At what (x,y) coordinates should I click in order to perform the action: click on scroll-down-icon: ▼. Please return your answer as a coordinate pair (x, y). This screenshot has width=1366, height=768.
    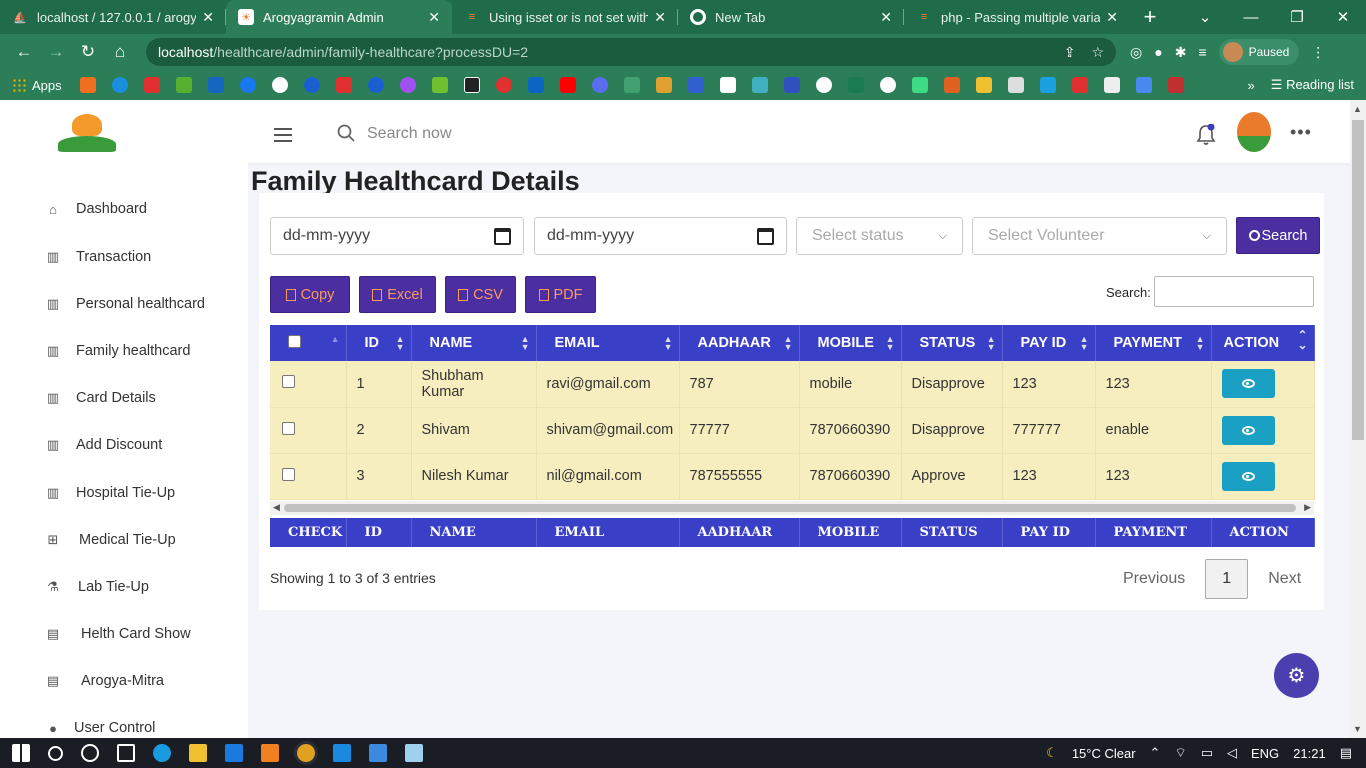
    Looking at the image, I should click on (1357, 729).